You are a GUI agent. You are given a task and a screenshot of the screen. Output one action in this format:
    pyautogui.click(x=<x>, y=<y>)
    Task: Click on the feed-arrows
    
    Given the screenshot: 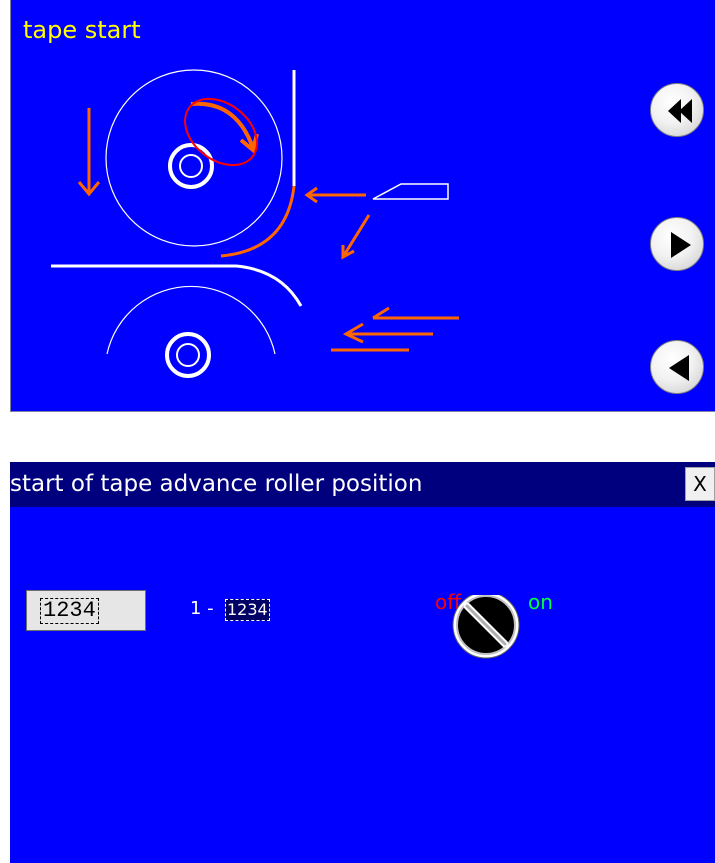 What is the action you would take?
    pyautogui.click(x=395, y=329)
    